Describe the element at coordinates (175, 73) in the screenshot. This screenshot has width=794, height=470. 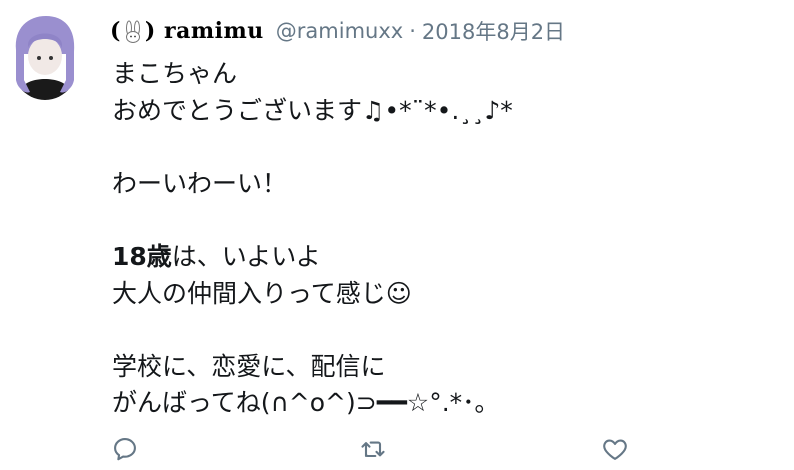
I see `tweet-line: まこちゃん` at that location.